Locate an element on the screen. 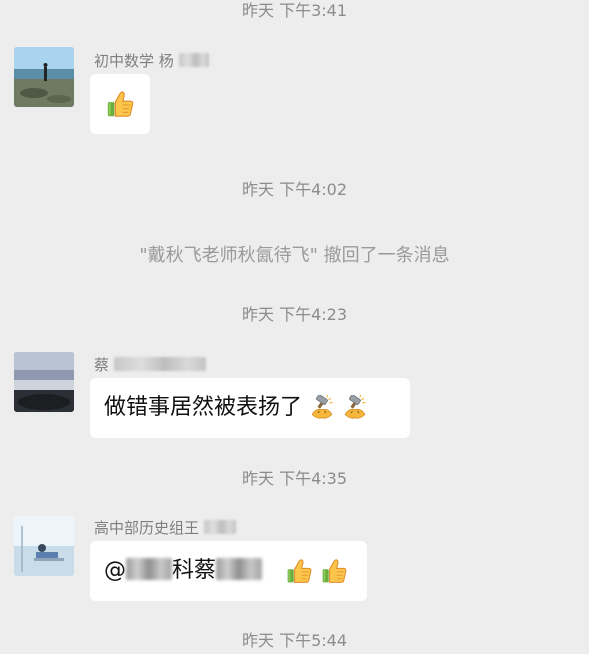 This screenshot has height=654, width=589. timestamp: 昨天 下午5:44 is located at coordinates (294, 640).